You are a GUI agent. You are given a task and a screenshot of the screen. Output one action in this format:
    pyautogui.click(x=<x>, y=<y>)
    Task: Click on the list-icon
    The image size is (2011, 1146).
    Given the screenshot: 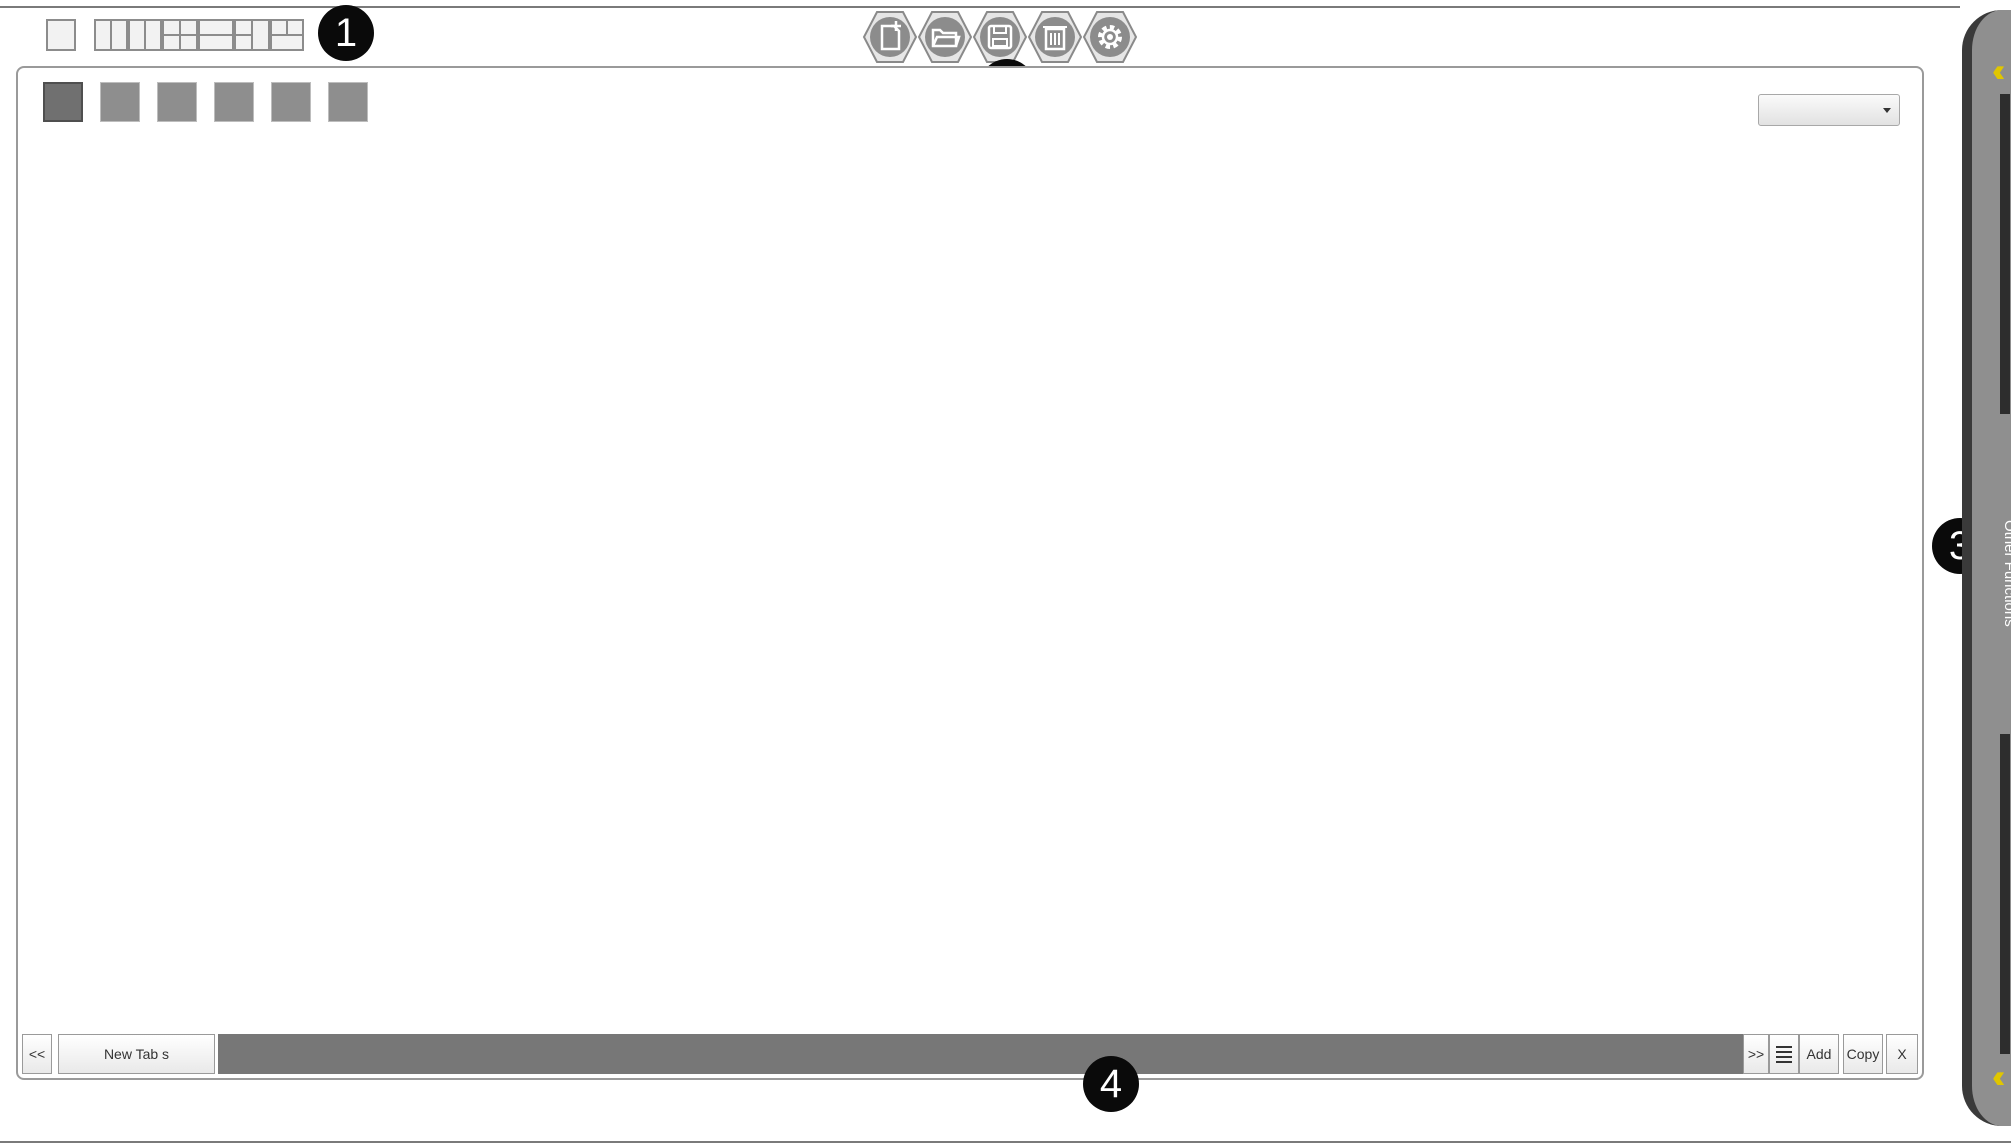 What is the action you would take?
    pyautogui.click(x=1784, y=1054)
    